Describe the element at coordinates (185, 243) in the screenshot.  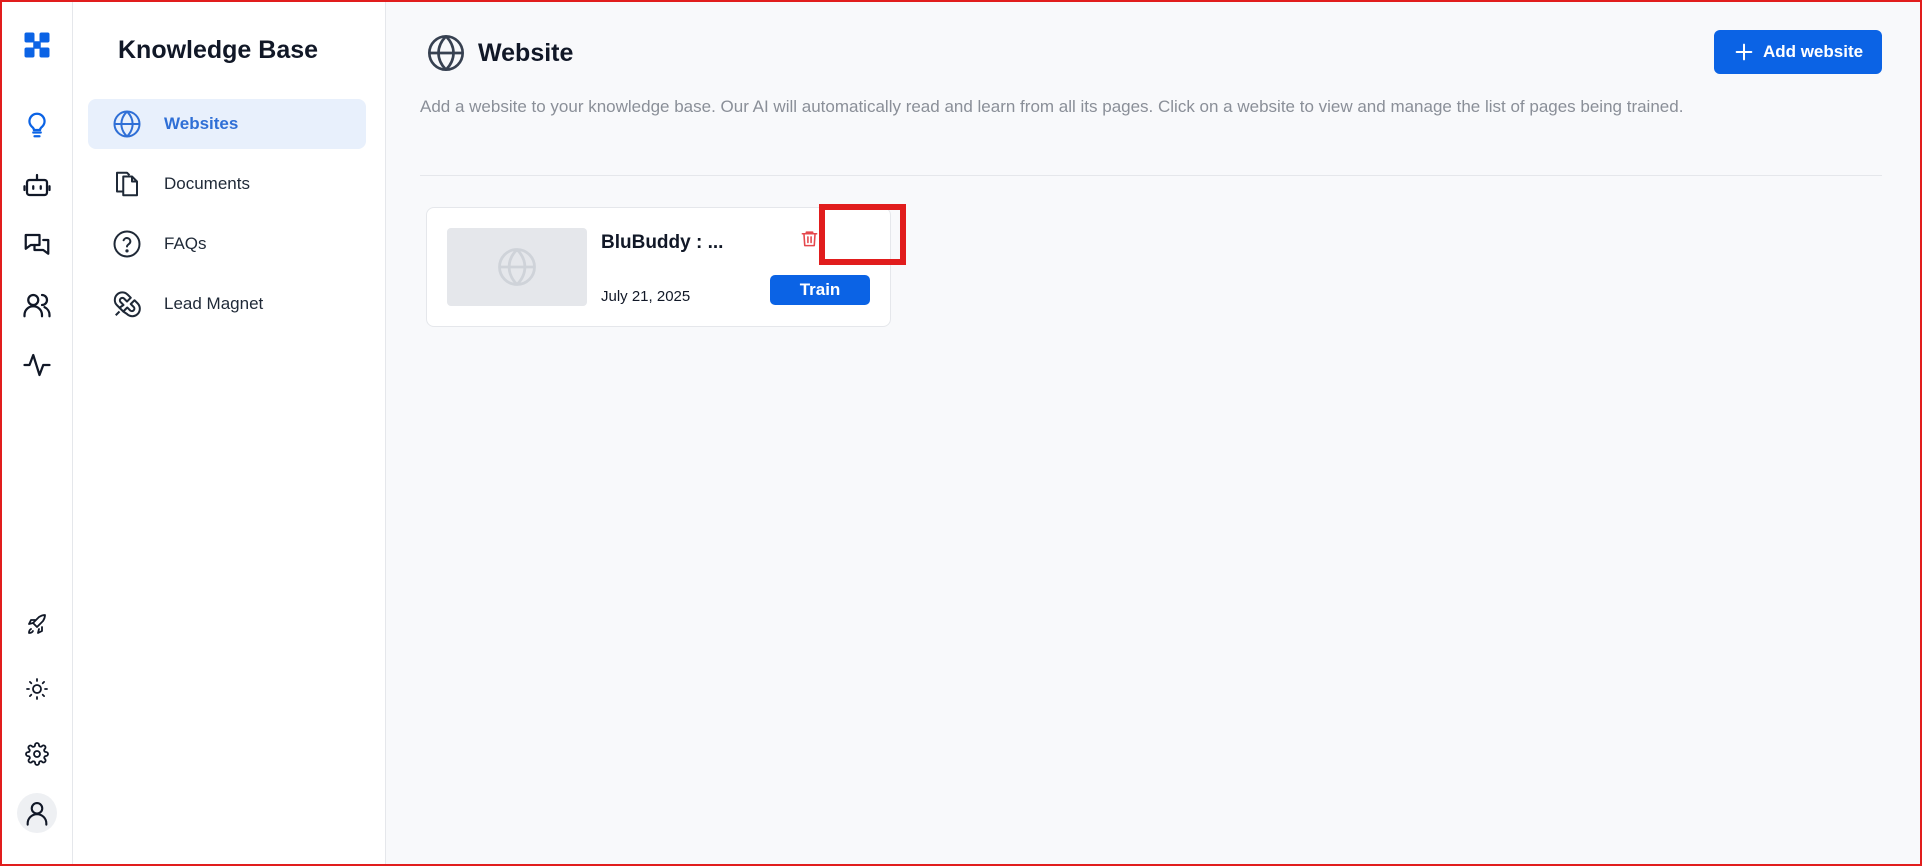
I see `sidebar-item-label: FAQs` at that location.